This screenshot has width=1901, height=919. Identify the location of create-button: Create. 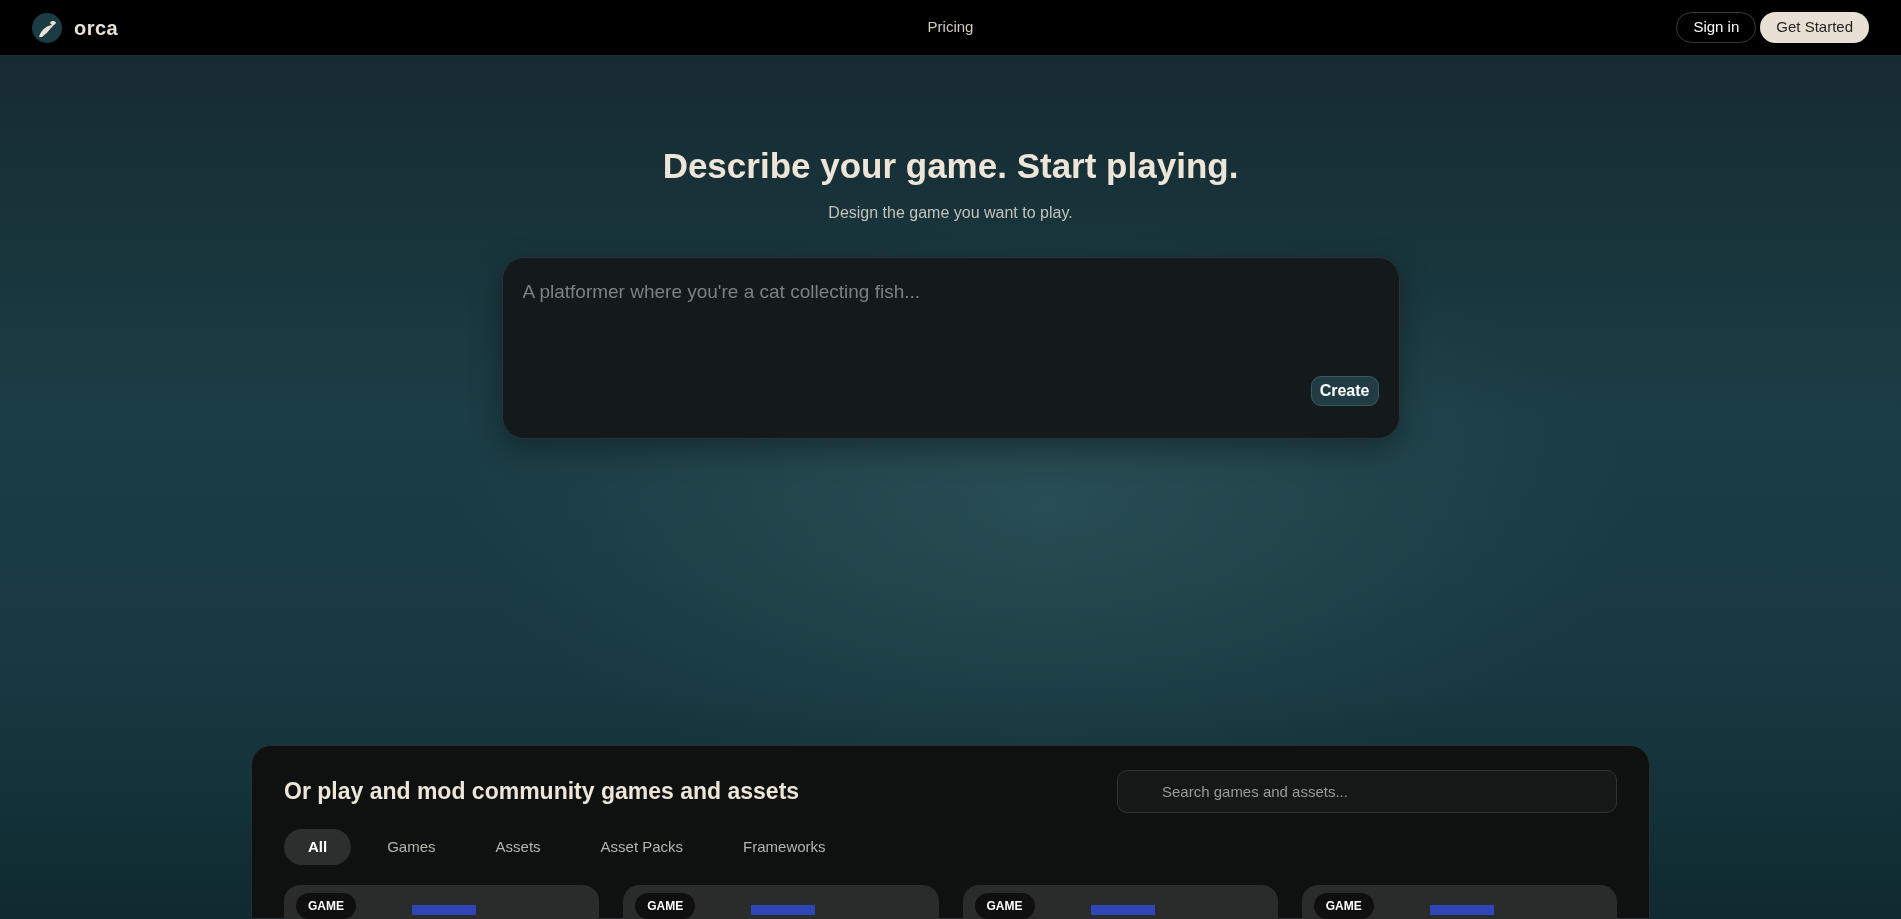
(1344, 390).